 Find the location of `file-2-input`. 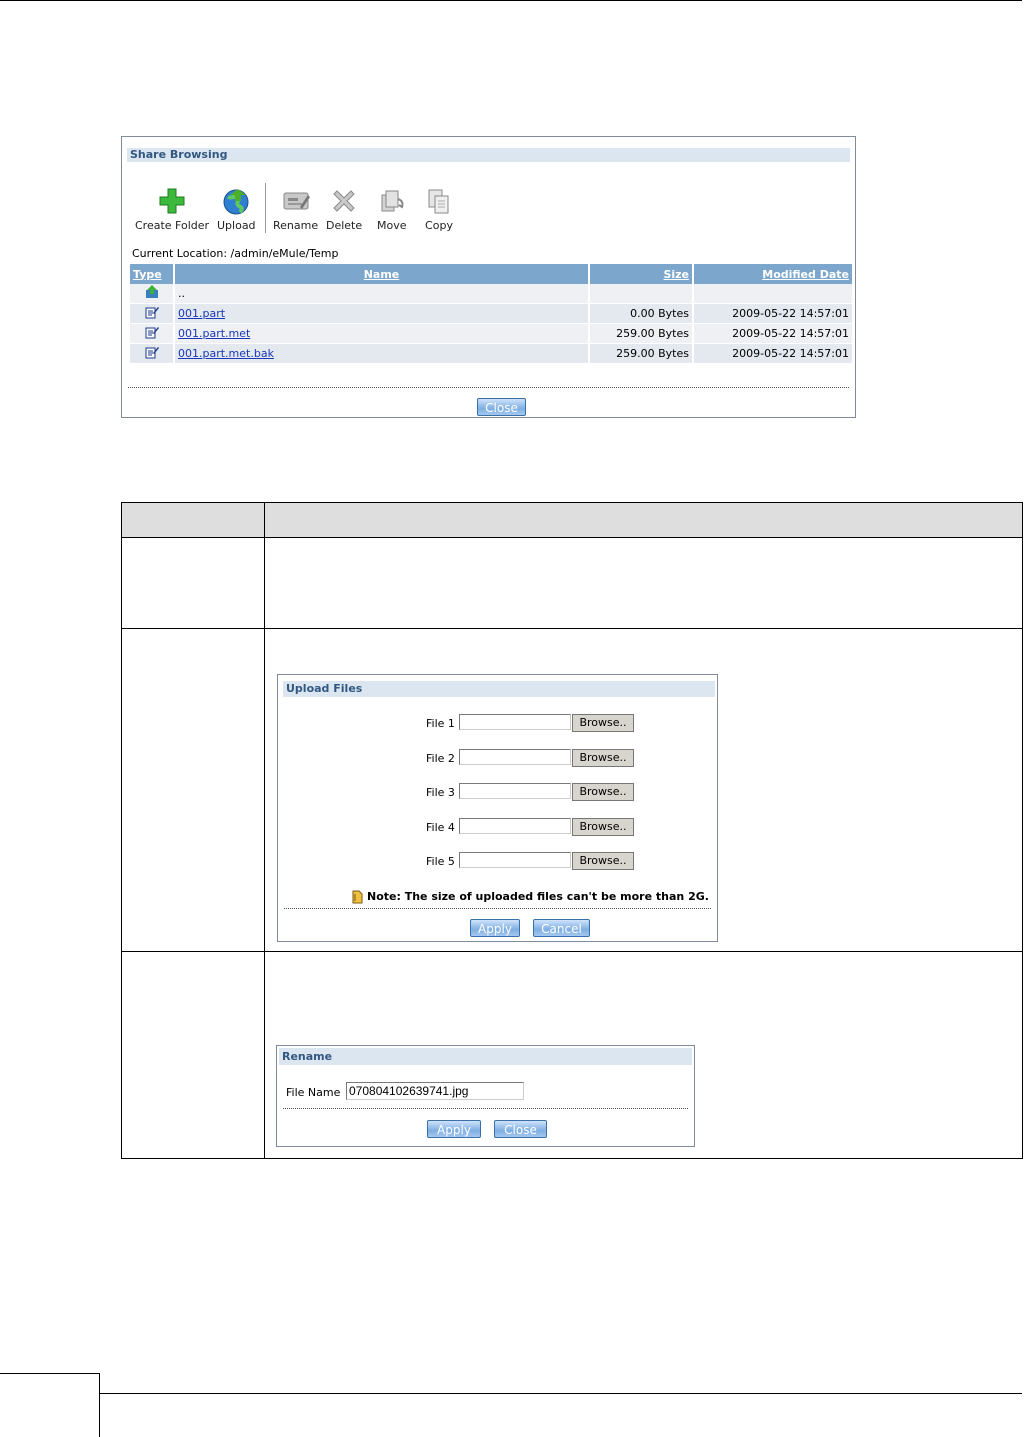

file-2-input is located at coordinates (515, 757).